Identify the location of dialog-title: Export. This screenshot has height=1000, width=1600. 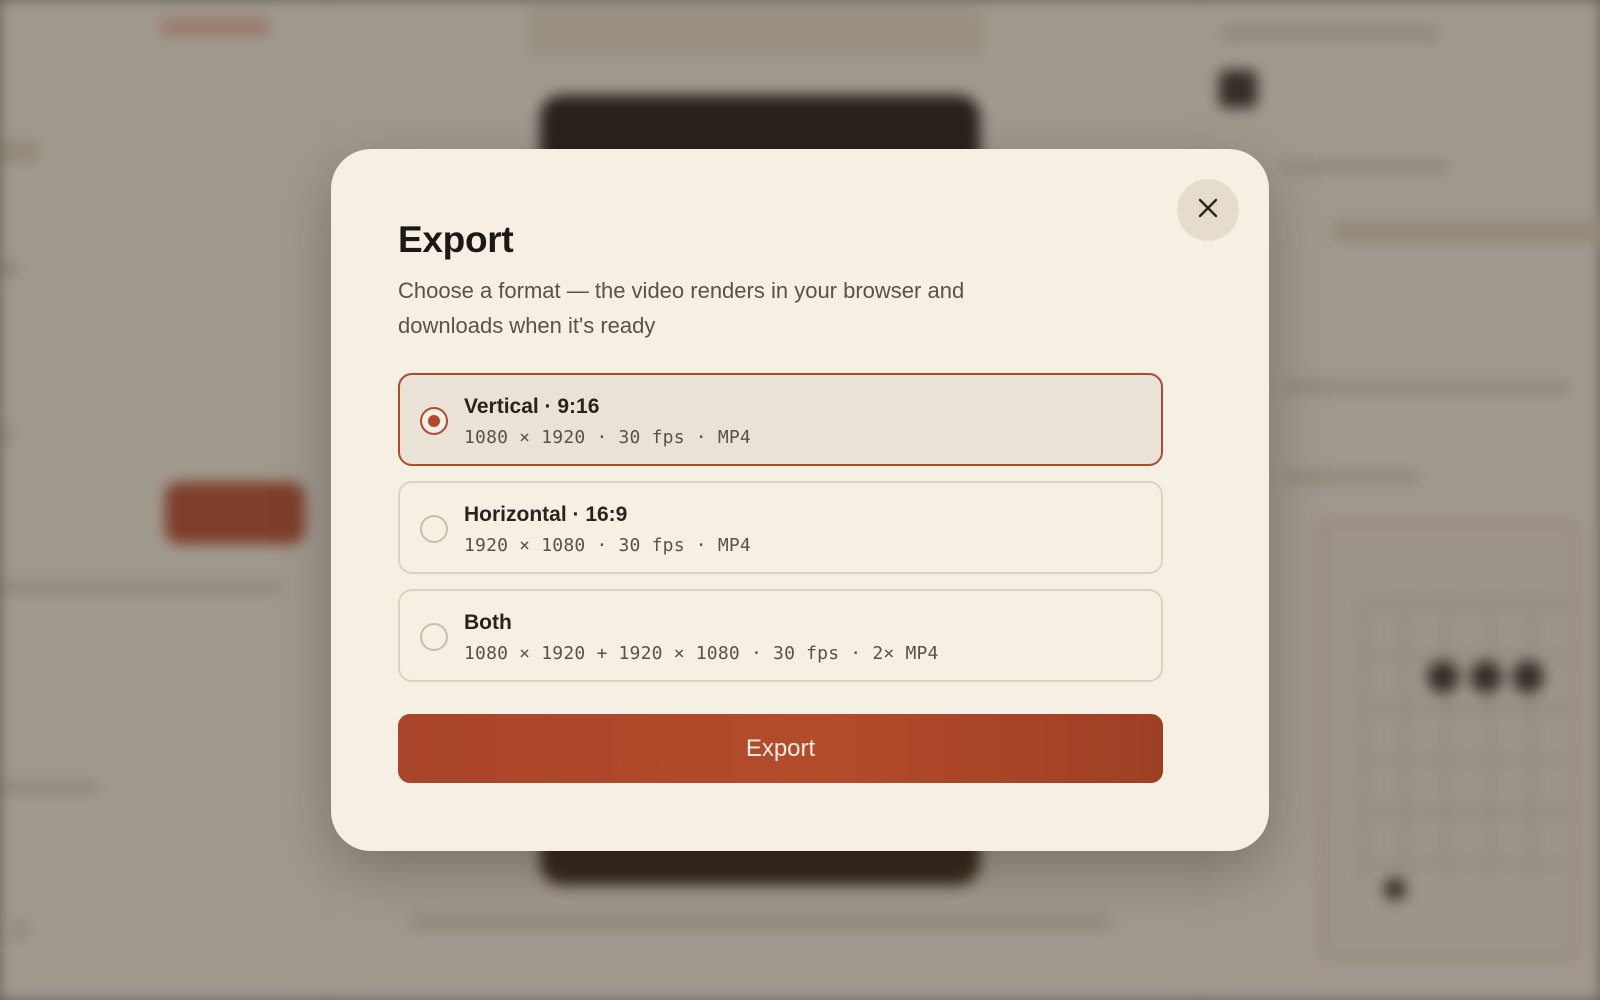
(456, 239).